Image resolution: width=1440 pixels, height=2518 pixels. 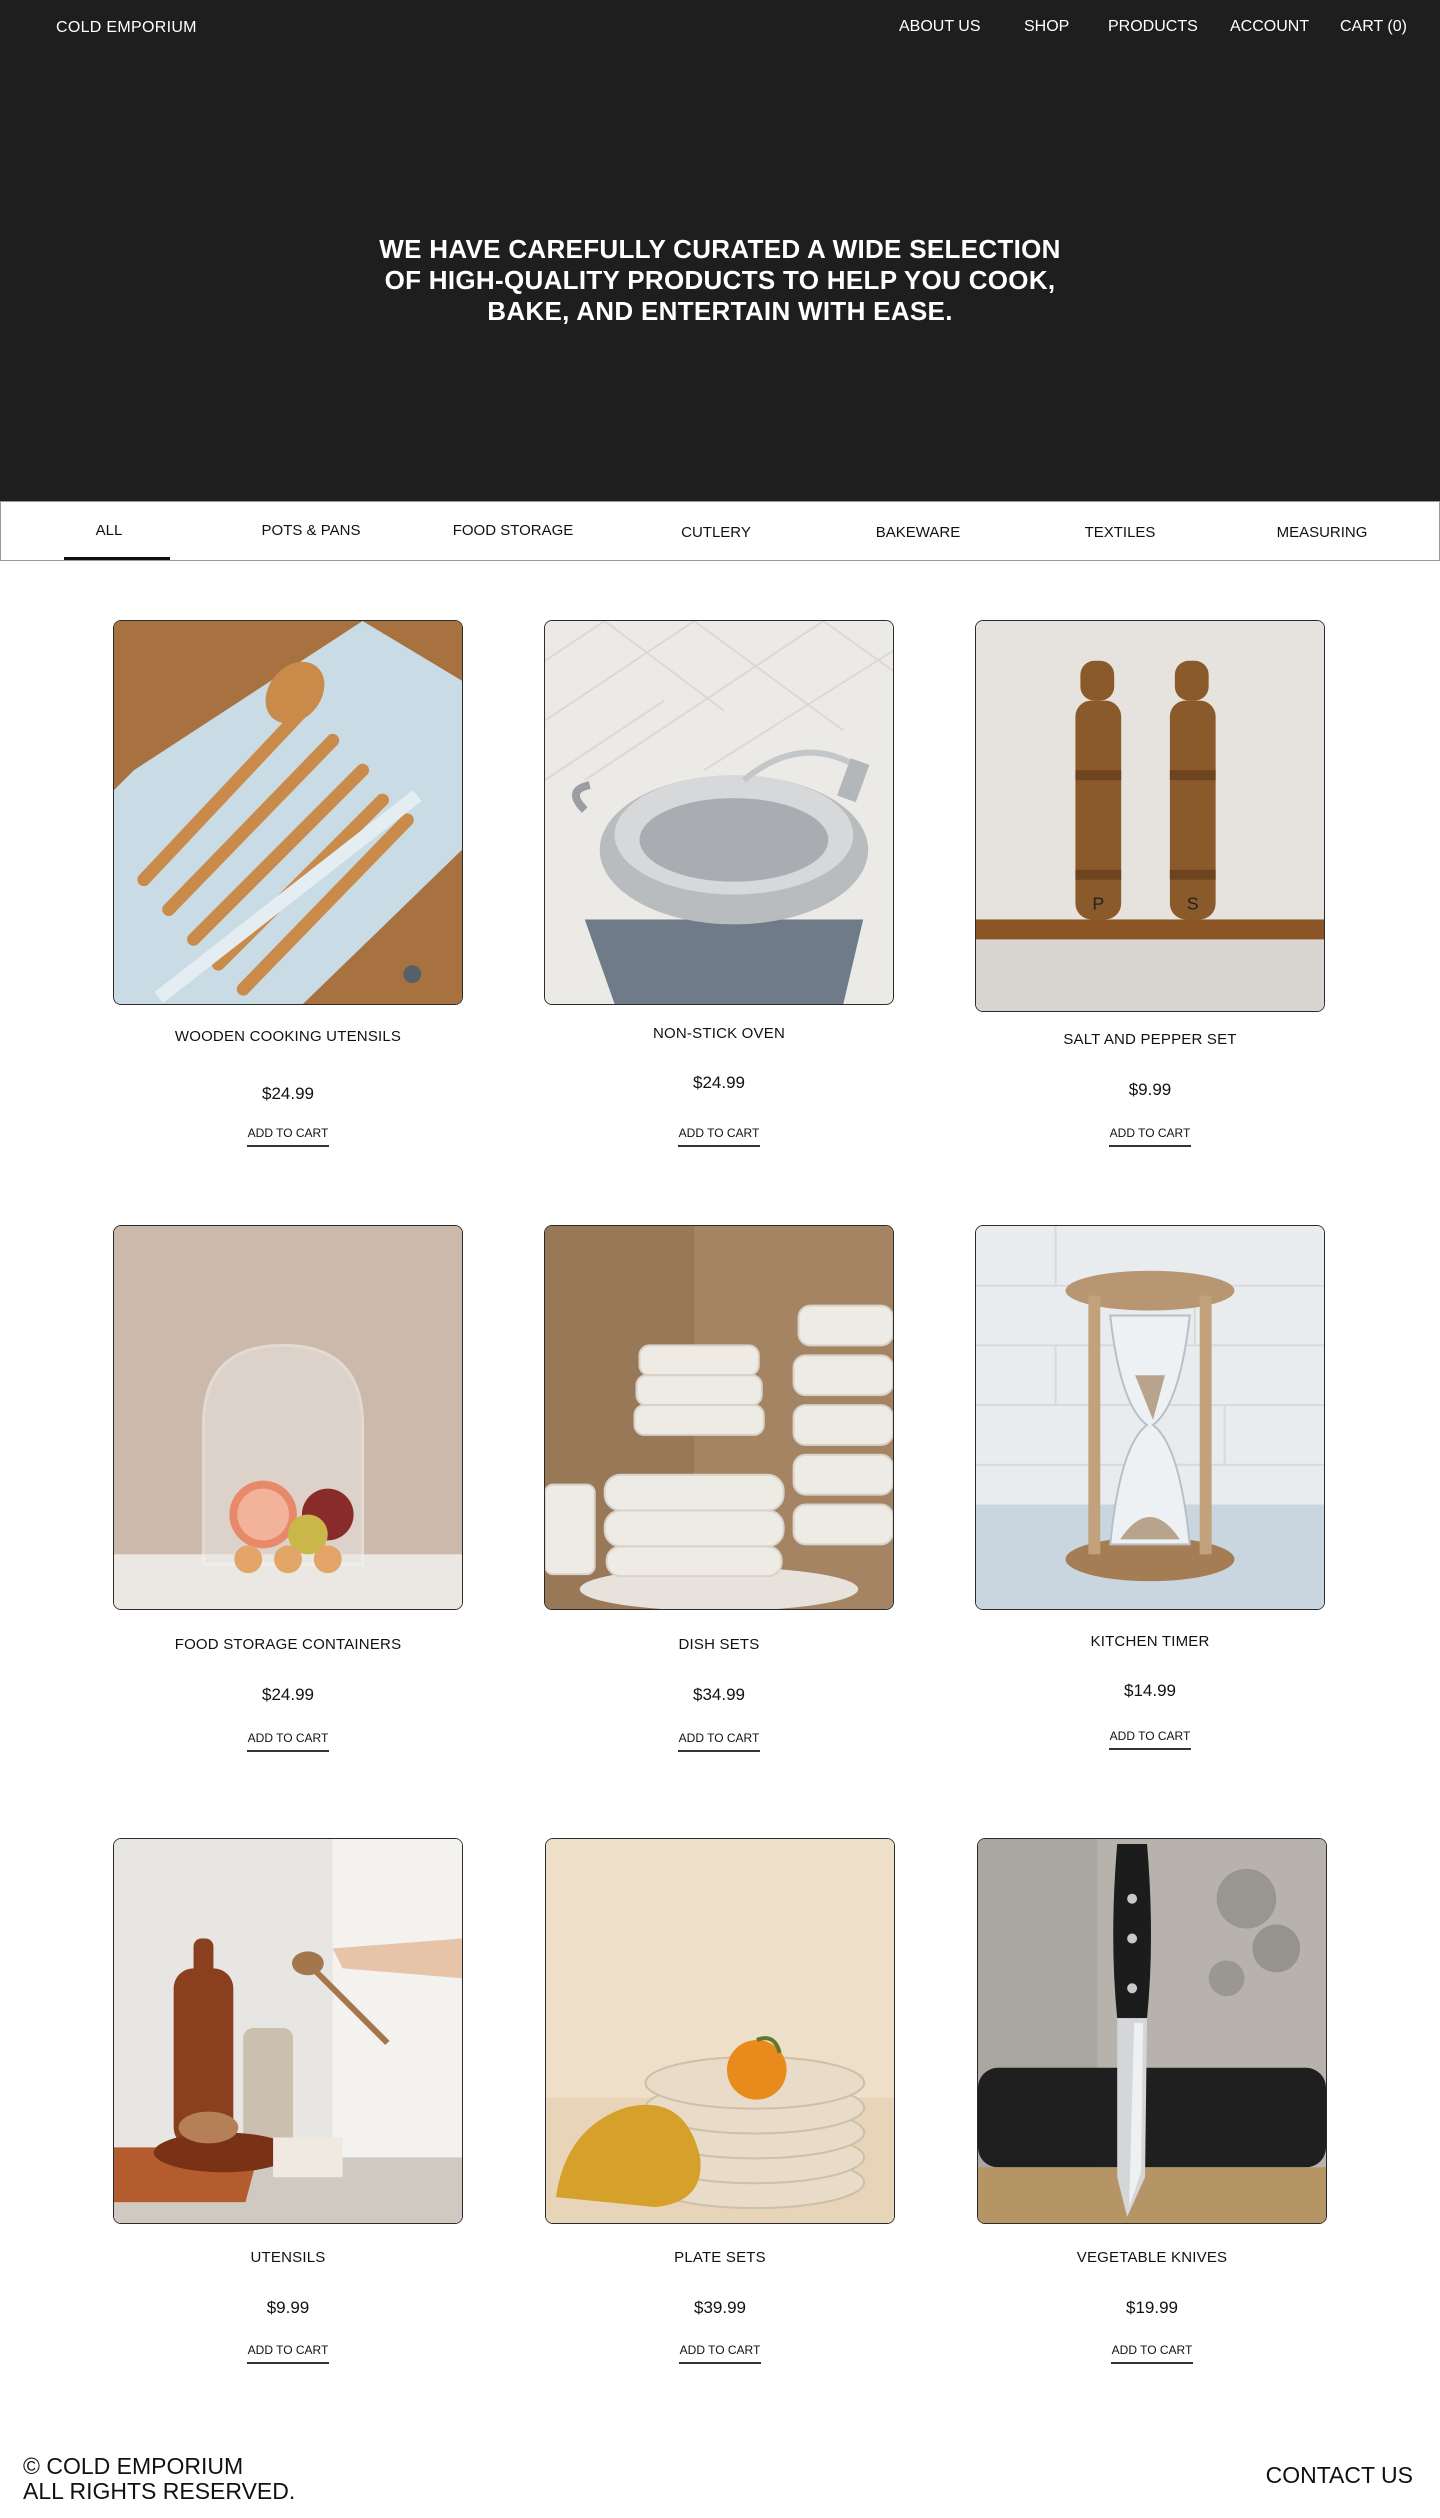 I want to click on wooden-utensils-image, so click(x=288, y=812).